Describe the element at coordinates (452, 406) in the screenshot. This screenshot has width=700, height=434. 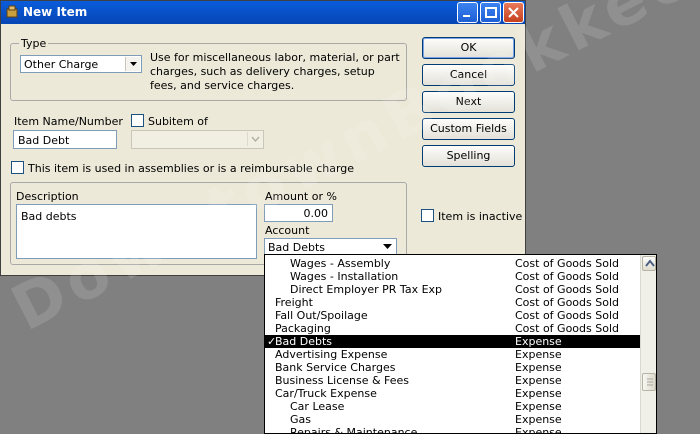
I see `account-list-item: Car Lease Expense` at that location.